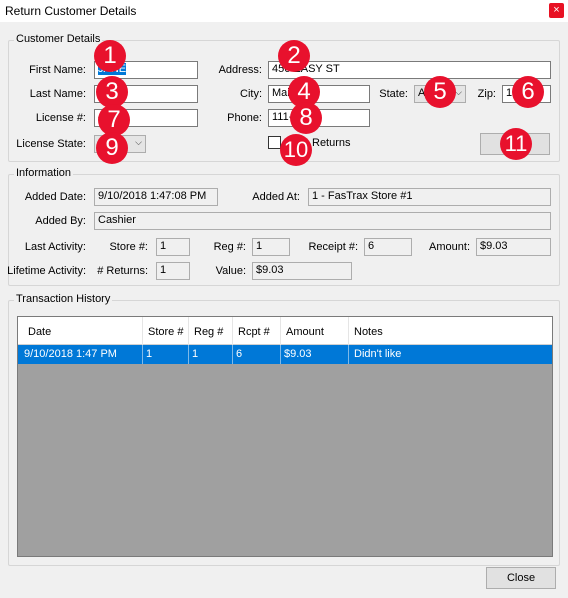 This screenshot has height=598, width=568. I want to click on close-button: Close, so click(521, 578).